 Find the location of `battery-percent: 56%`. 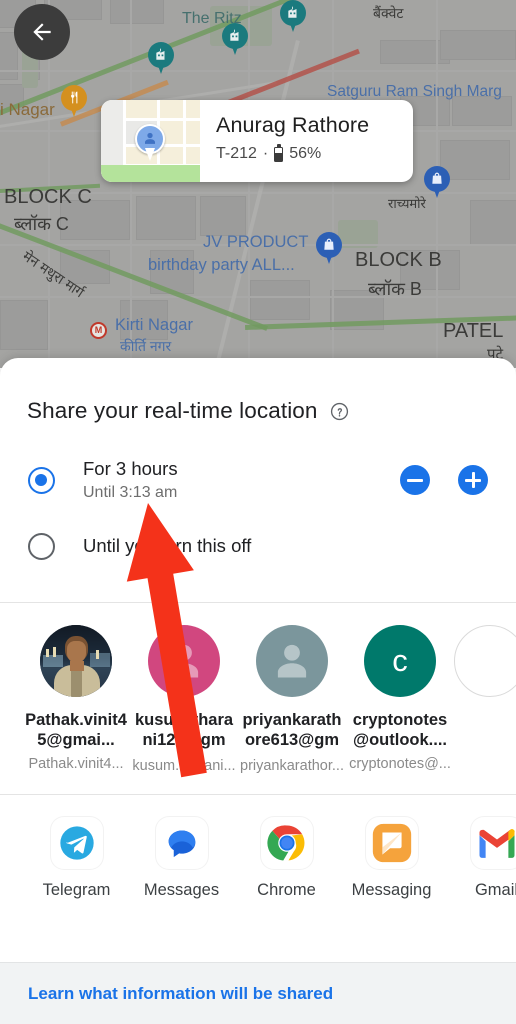

battery-percent: 56% is located at coordinates (305, 153).